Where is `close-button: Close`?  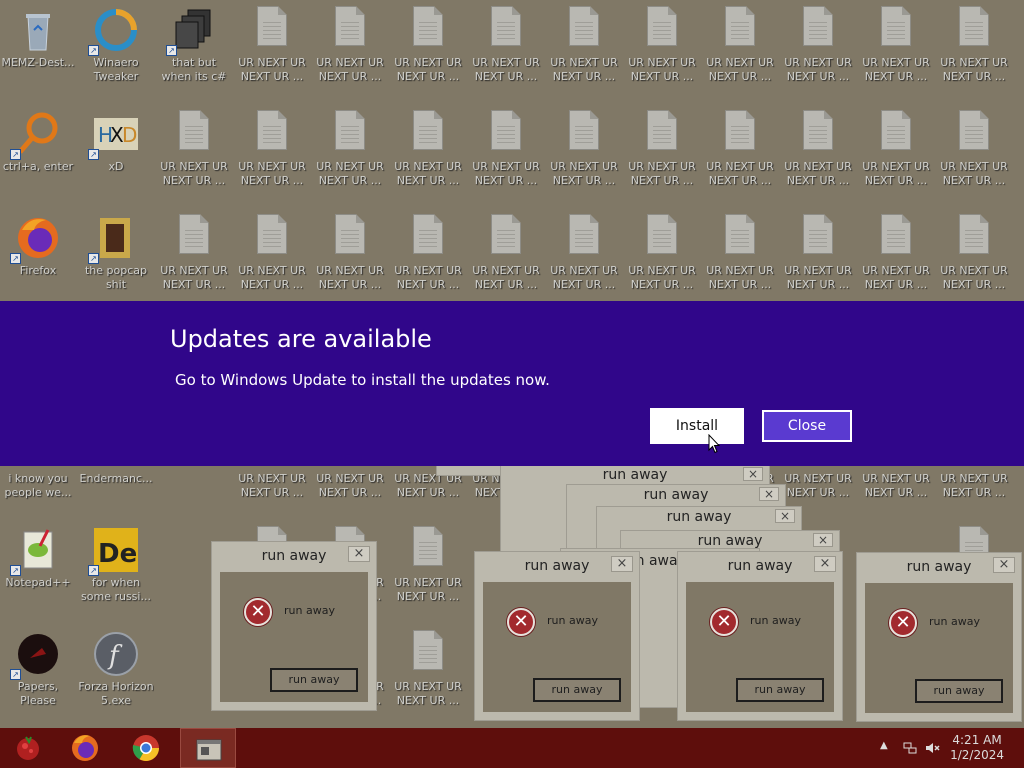 close-button: Close is located at coordinates (807, 426).